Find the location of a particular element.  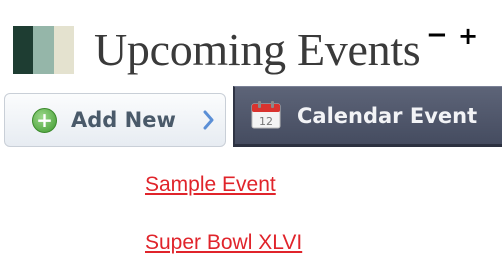

tab-calendar-event: 12 Calendar Event is located at coordinates (367, 116).